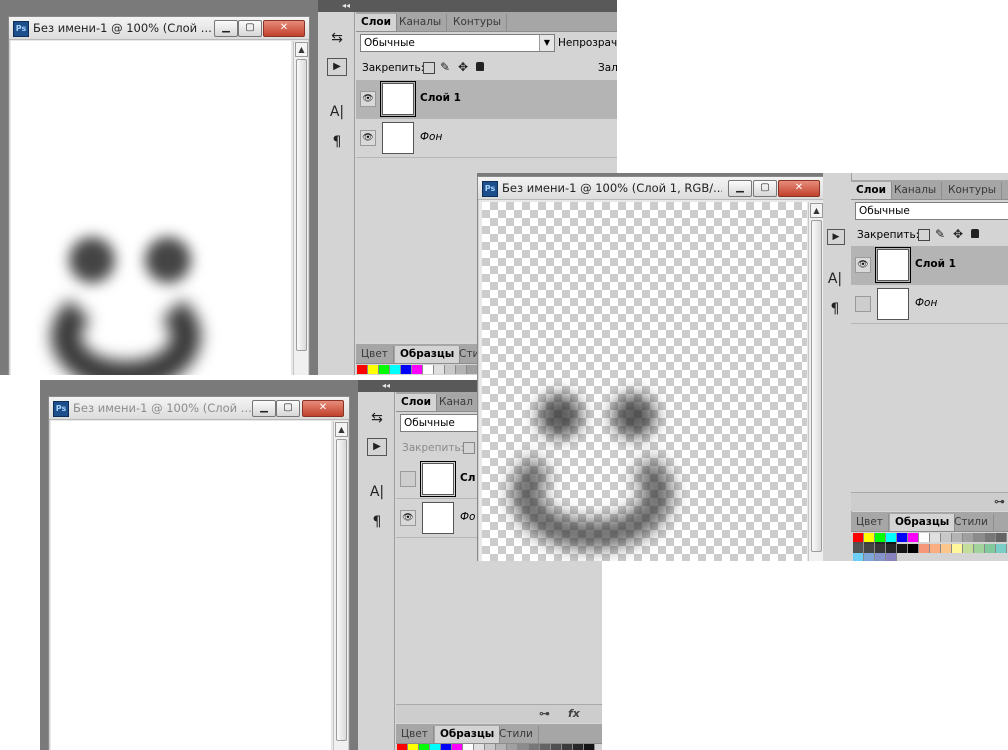 The height and width of the screenshot is (750, 1008). I want to click on tab-channels: Каналы, so click(421, 22).